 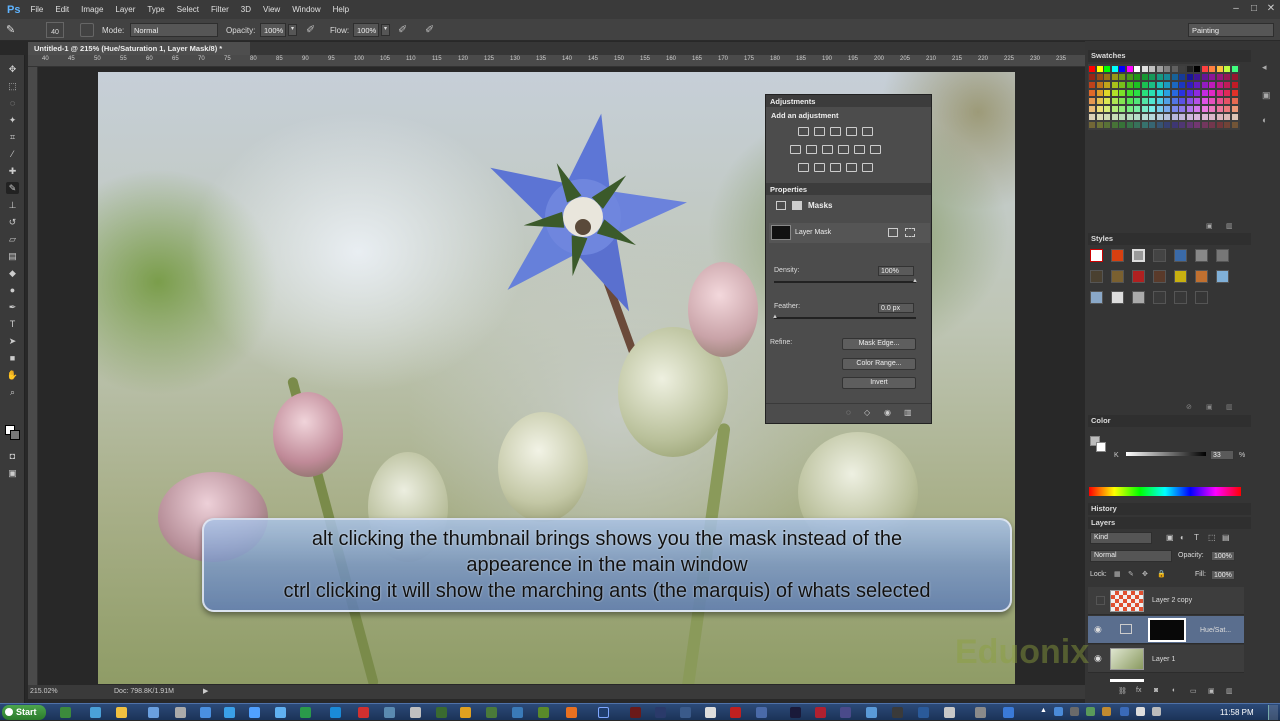 What do you see at coordinates (1236, 8) in the screenshot?
I see `minimize-icon: –` at bounding box center [1236, 8].